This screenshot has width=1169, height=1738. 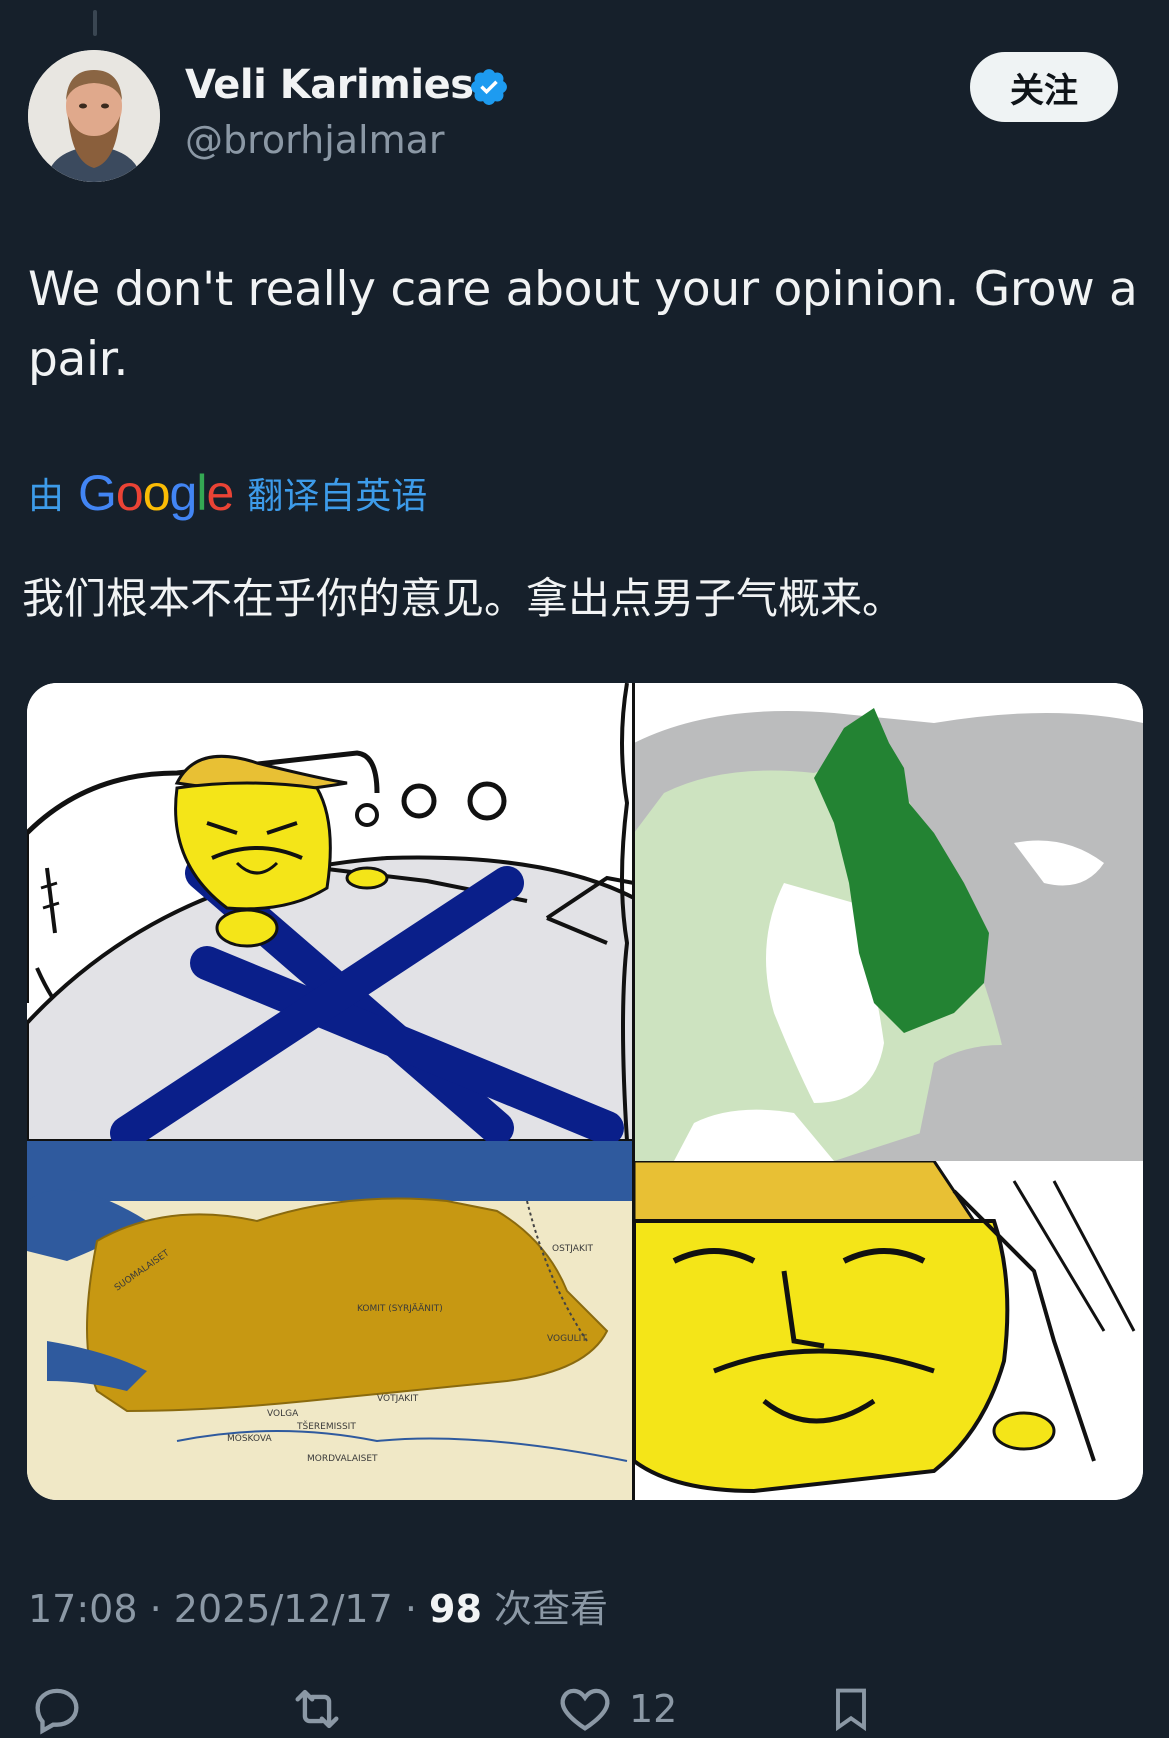 I want to click on bookmark-button, so click(x=851, y=1709).